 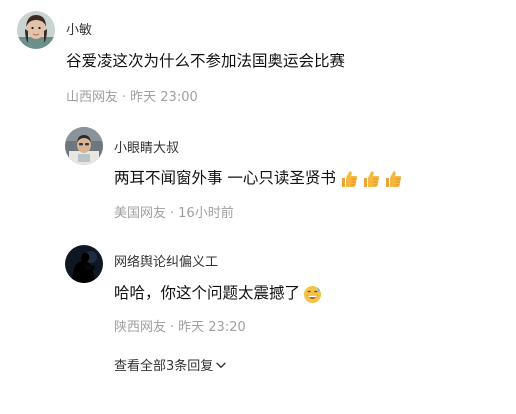 I want to click on reply-time: 昨天 23:20, so click(x=212, y=327).